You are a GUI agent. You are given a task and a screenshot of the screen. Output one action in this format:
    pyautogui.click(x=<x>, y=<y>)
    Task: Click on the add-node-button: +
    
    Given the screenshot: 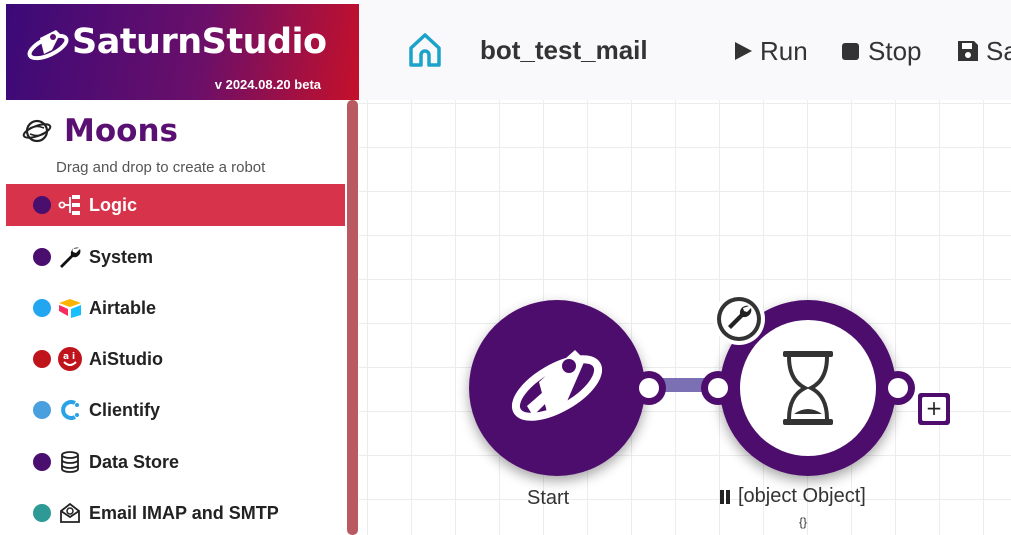 What is the action you would take?
    pyautogui.click(x=934, y=409)
    